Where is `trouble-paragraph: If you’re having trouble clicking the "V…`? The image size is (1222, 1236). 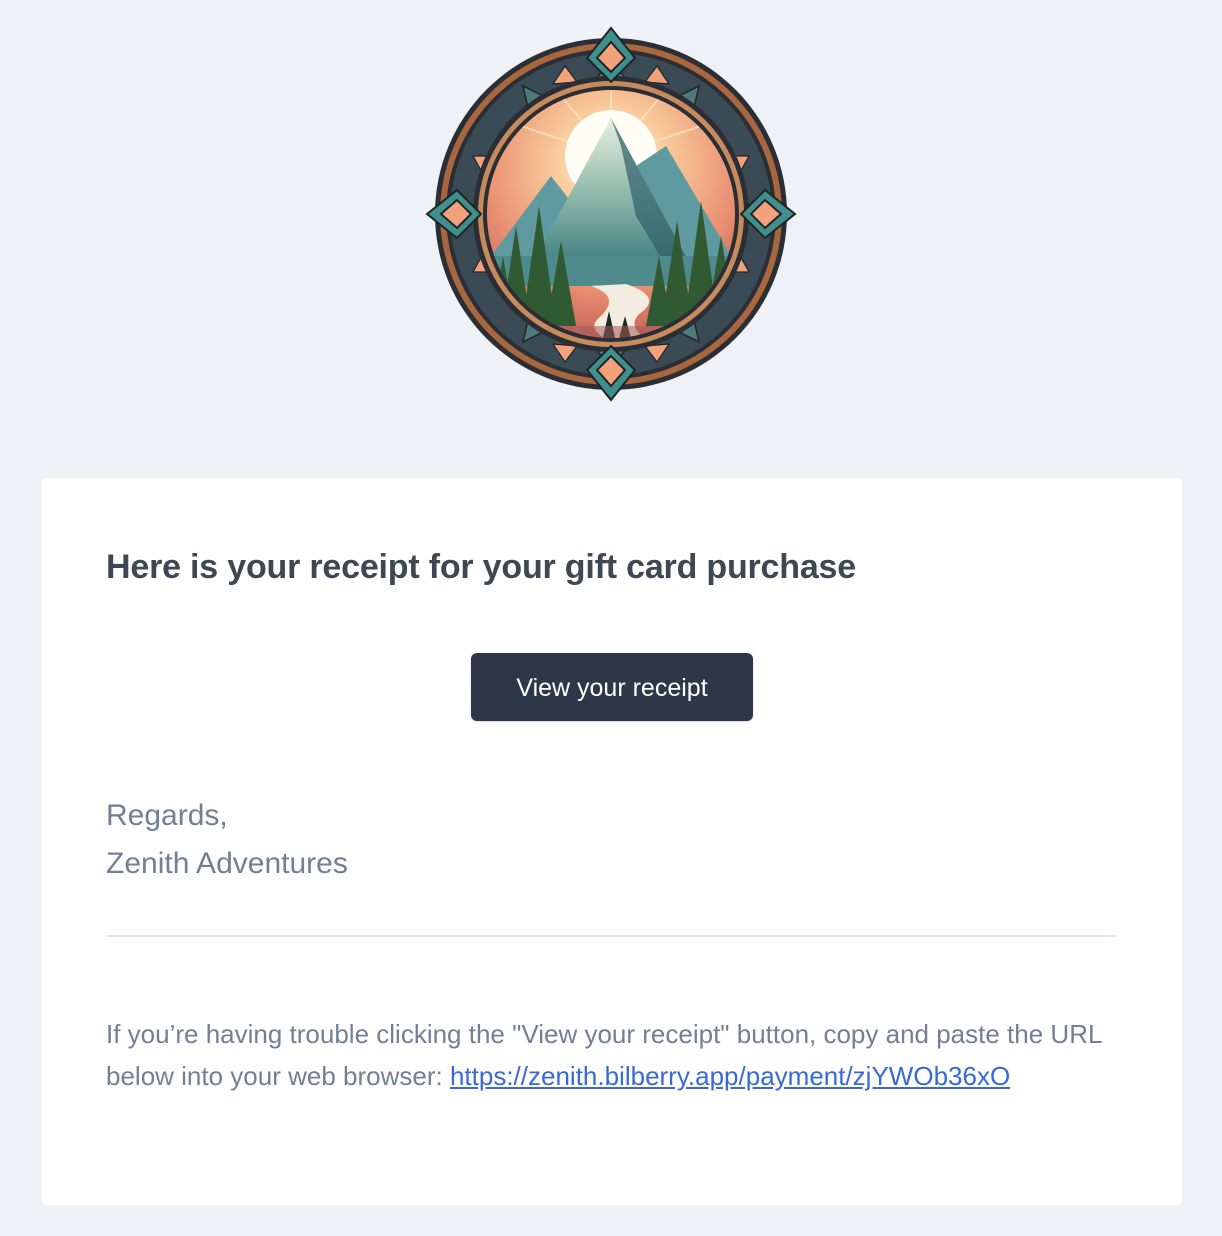
trouble-paragraph: If you’re having trouble clicking the "V… is located at coordinates (611, 1055).